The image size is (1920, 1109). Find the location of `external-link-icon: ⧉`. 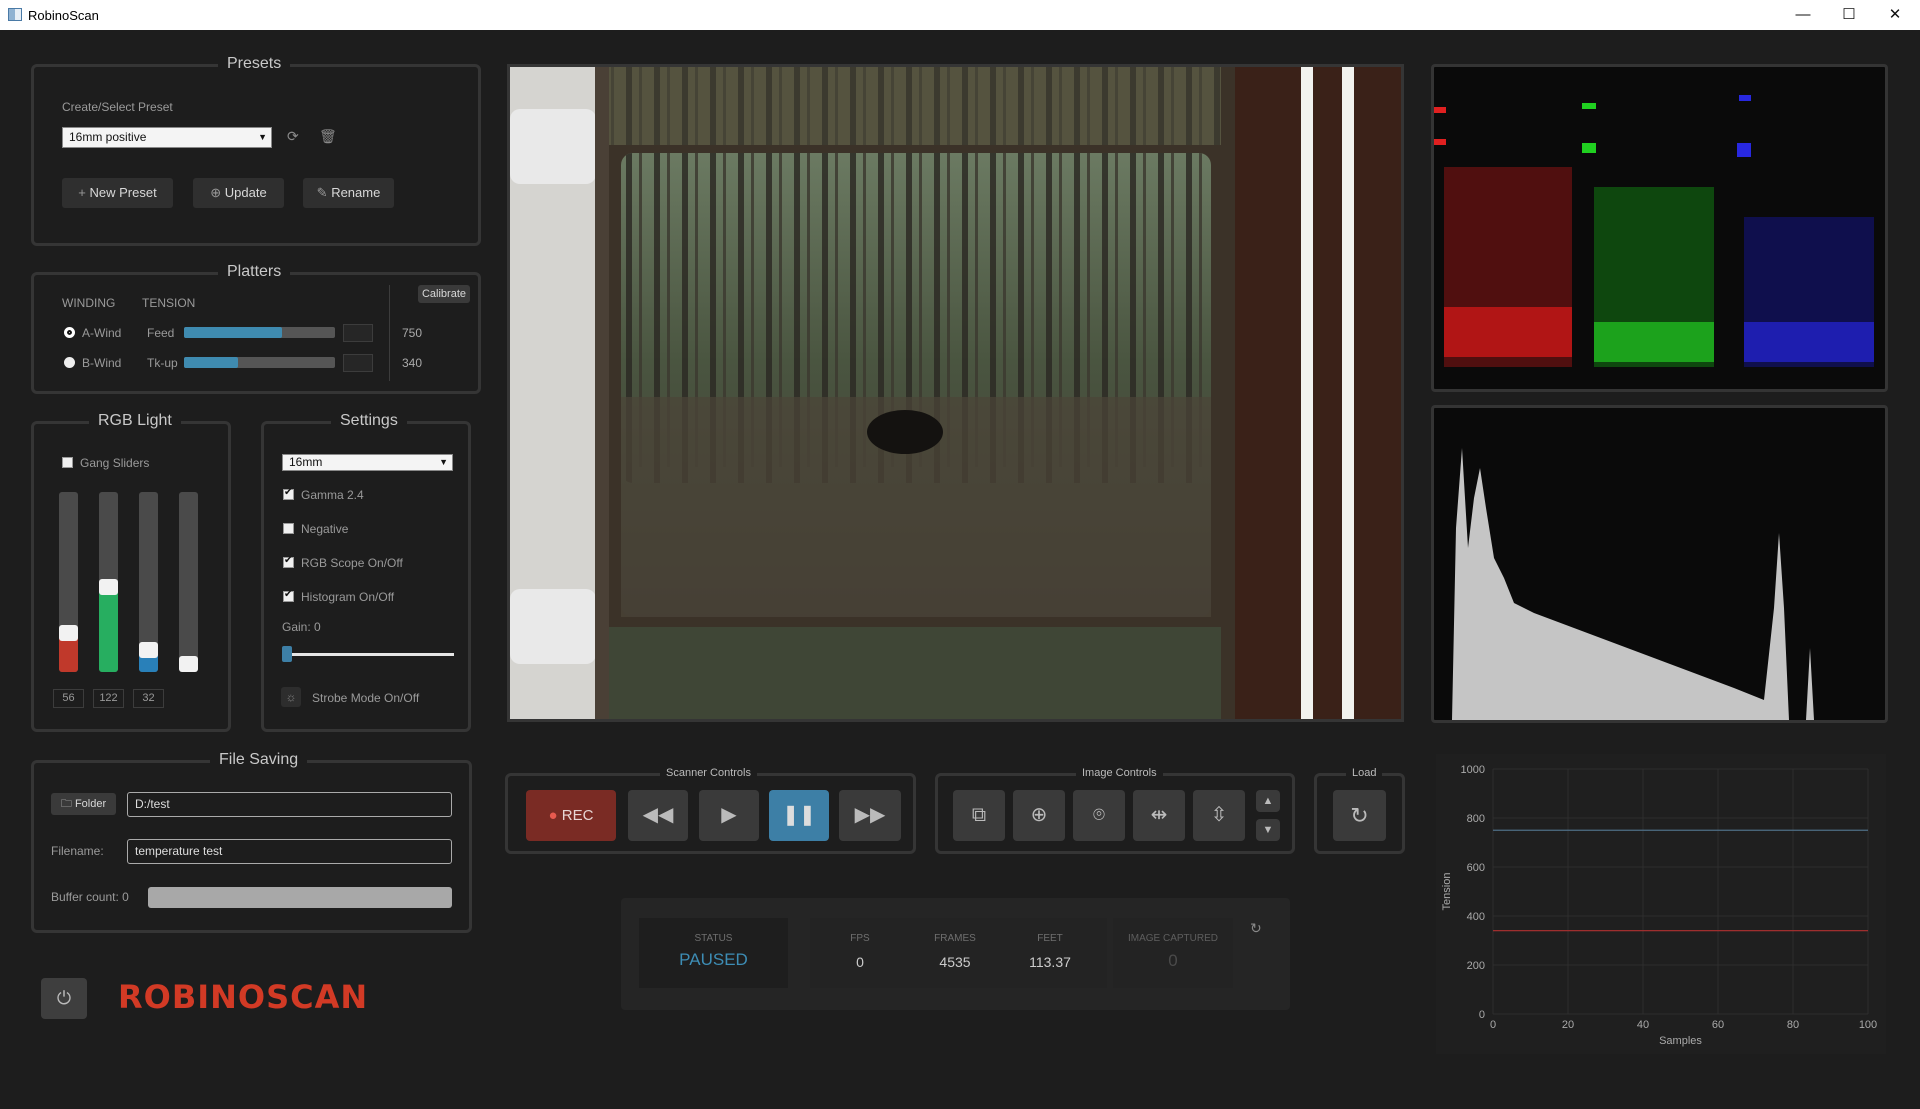

external-link-icon: ⧉ is located at coordinates (979, 815).